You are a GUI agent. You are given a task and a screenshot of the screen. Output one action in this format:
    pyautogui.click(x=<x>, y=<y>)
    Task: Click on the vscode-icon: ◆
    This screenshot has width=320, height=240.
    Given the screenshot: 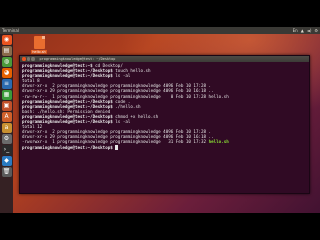 What is the action you would take?
    pyautogui.click(x=6, y=161)
    